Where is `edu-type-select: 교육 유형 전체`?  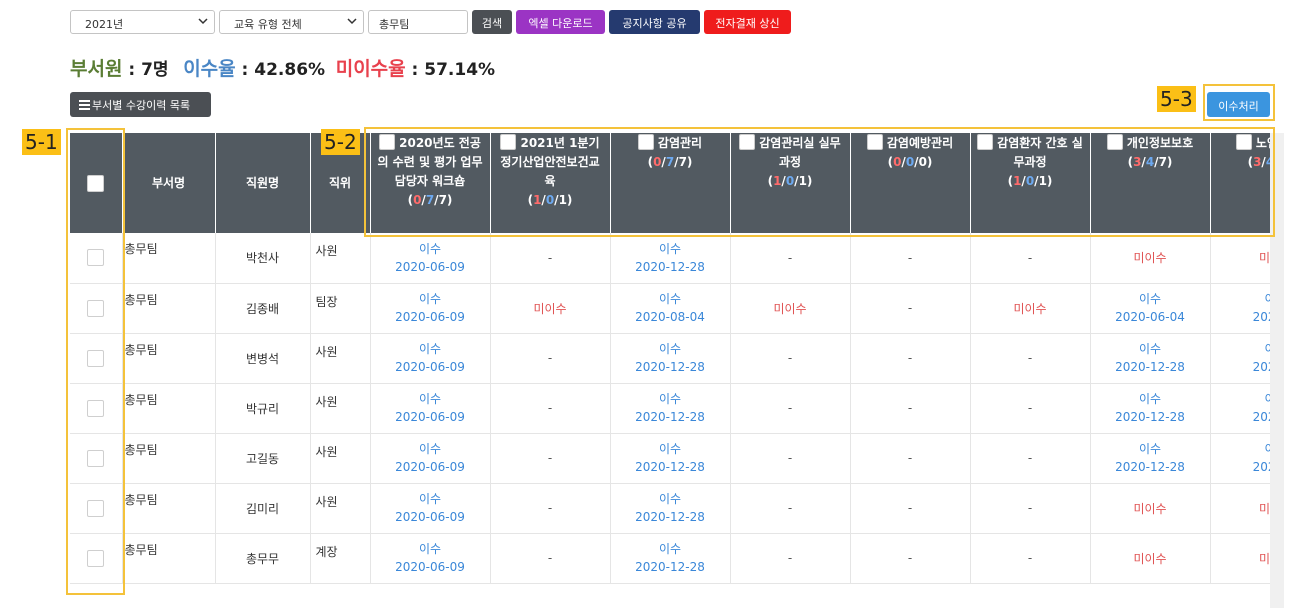
edu-type-select: 교육 유형 전체 is located at coordinates (291, 22).